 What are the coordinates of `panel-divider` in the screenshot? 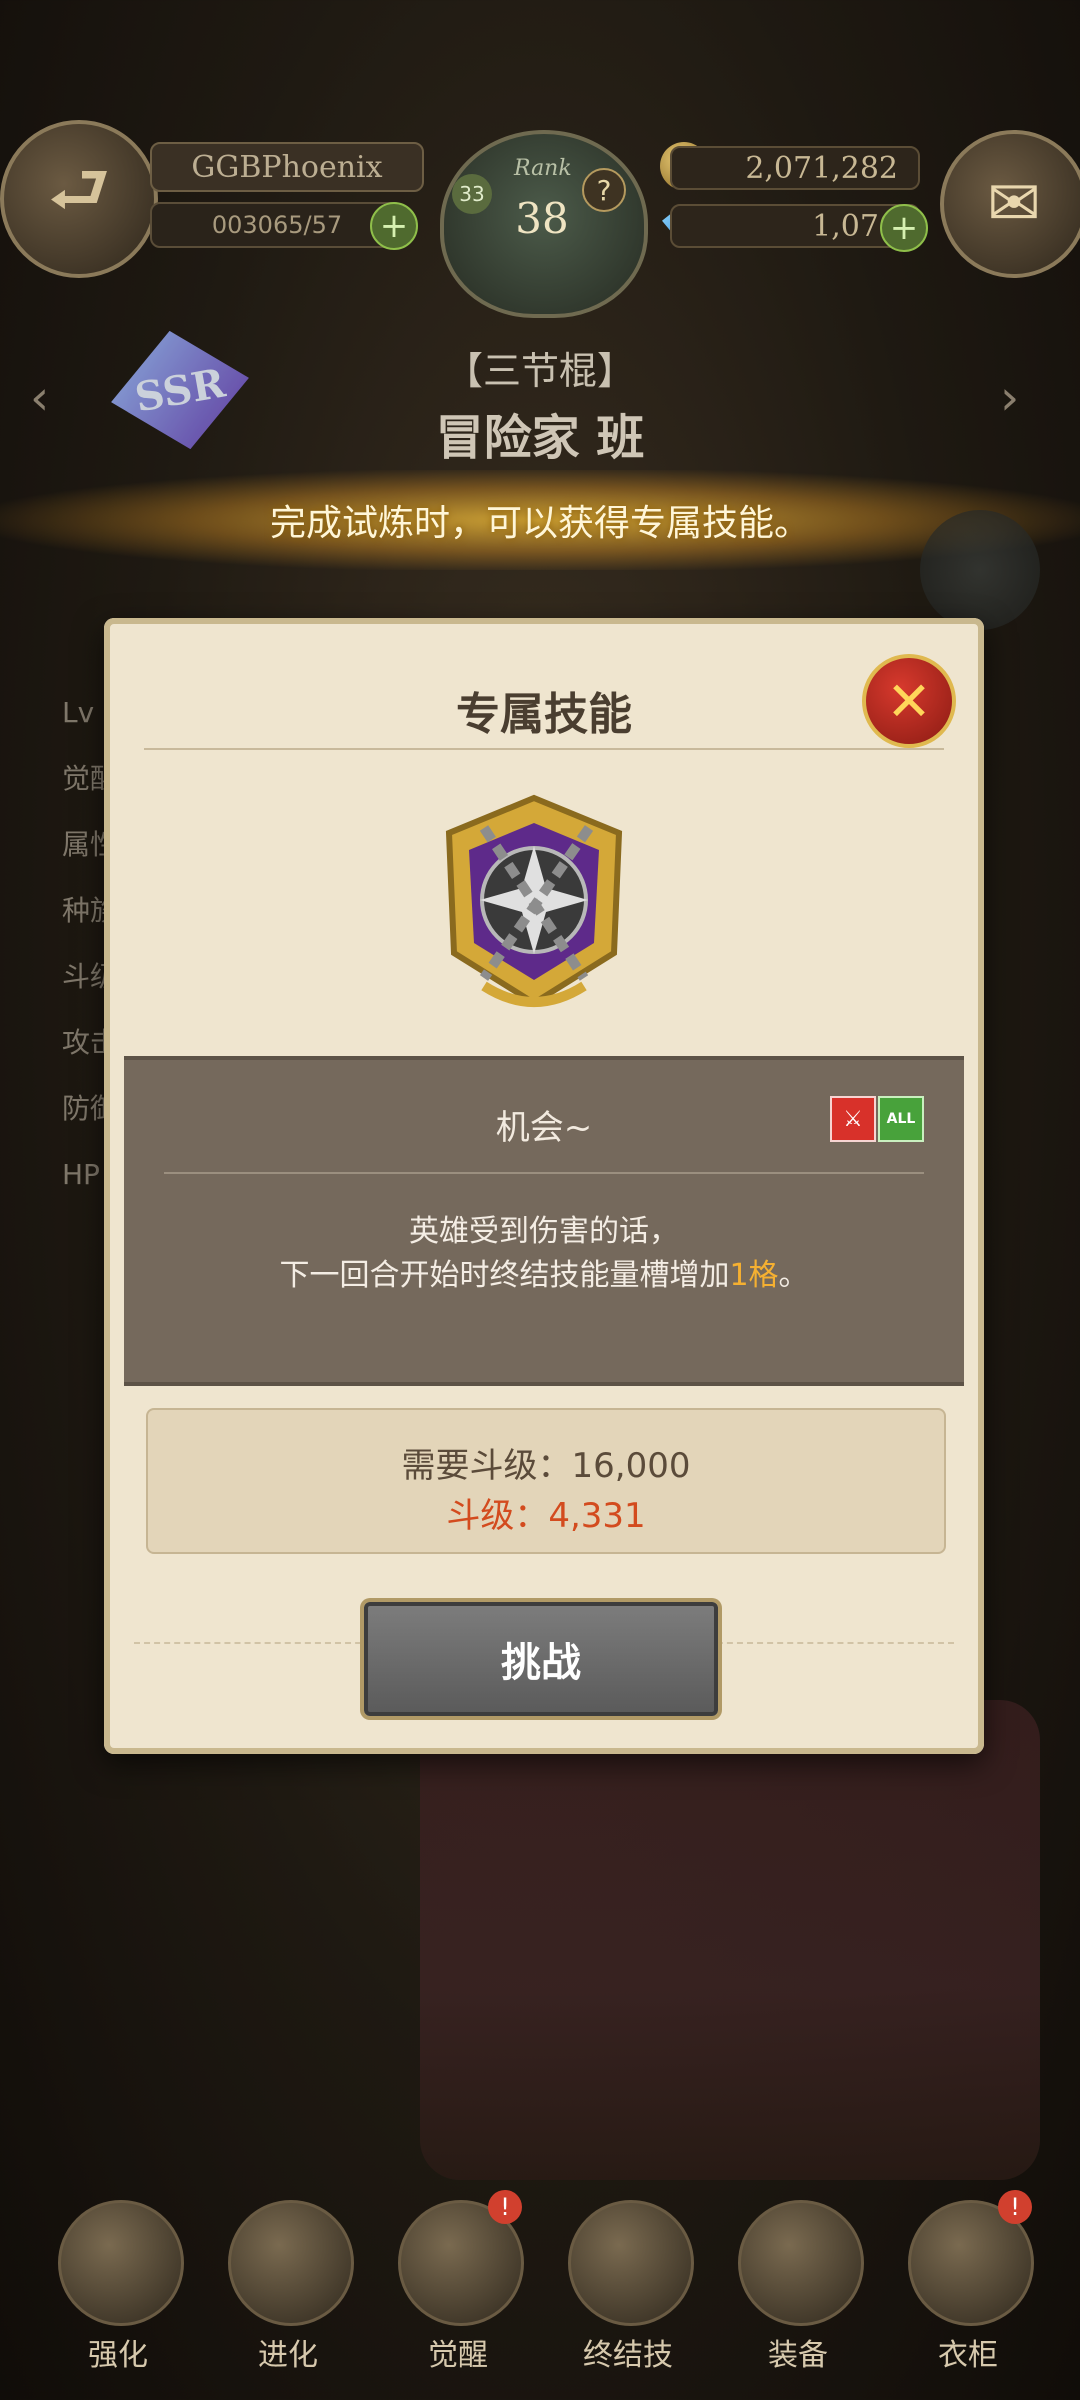 It's located at (544, 1173).